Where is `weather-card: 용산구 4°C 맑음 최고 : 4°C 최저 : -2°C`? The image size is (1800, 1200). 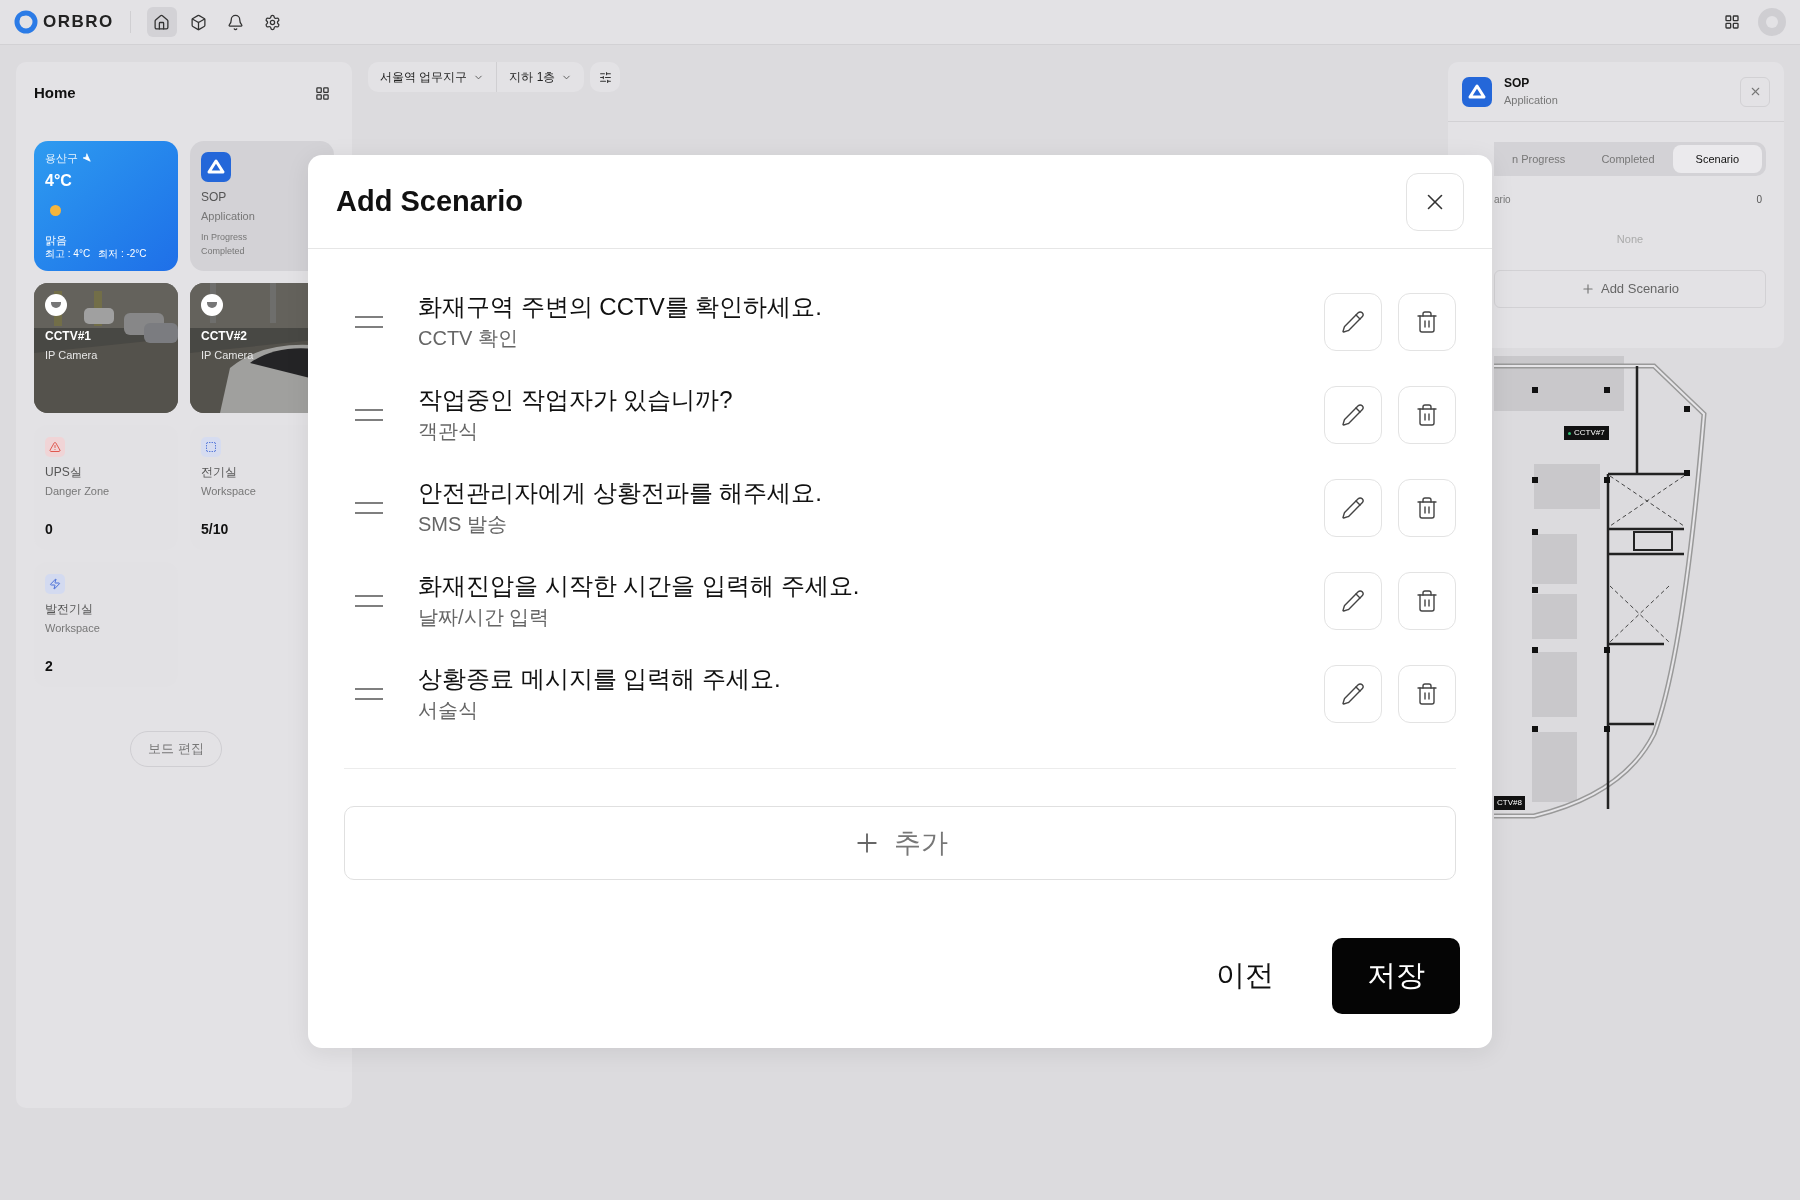
weather-card: 용산구 4°C 맑음 최고 : 4°C 최저 : -2°C is located at coordinates (106, 205).